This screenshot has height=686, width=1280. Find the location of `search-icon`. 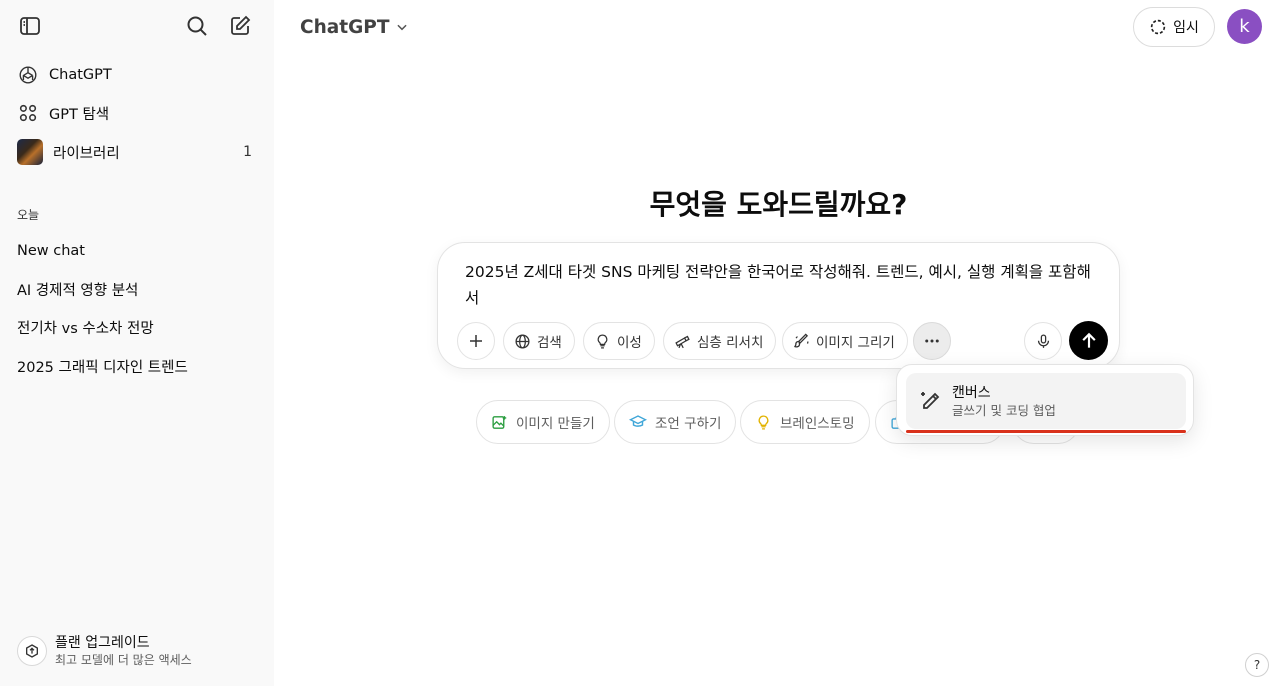

search-icon is located at coordinates (197, 26).